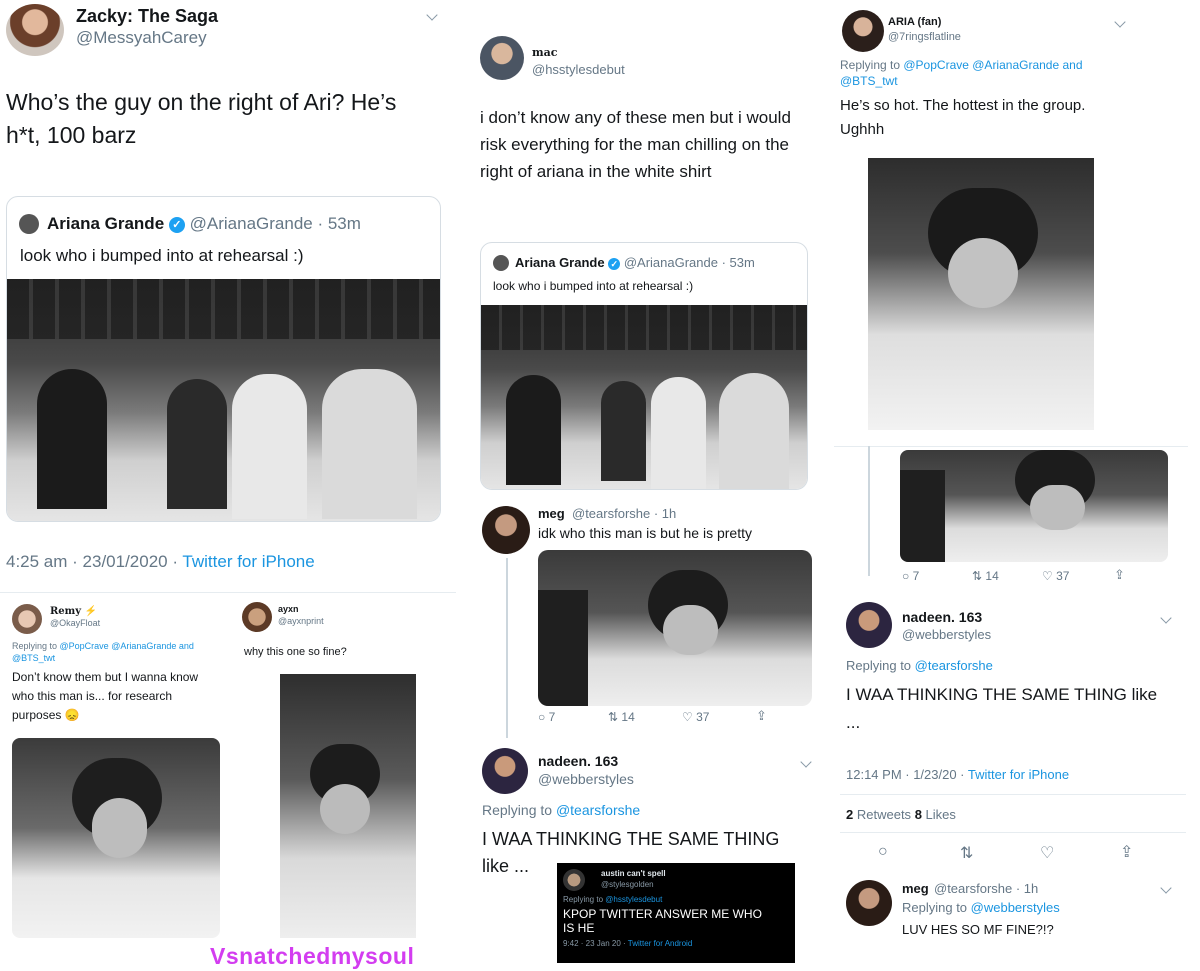  I want to click on like-count: 37, so click(1063, 576).